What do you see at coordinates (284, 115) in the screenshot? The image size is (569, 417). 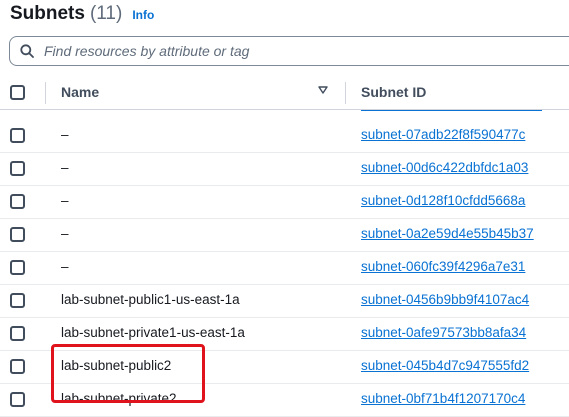 I see `scroll-cutoff` at bounding box center [284, 115].